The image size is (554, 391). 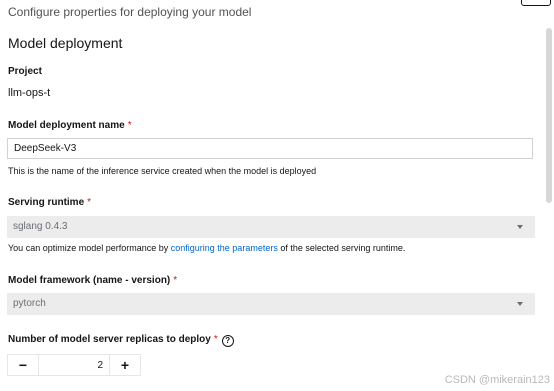 What do you see at coordinates (536, 3) in the screenshot?
I see `close-button-frame` at bounding box center [536, 3].